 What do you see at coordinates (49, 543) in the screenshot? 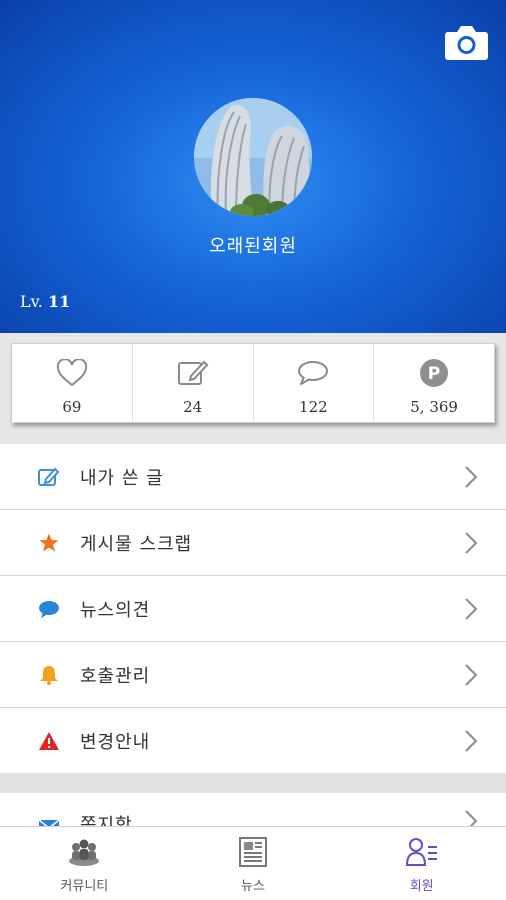
I see `star-icon` at bounding box center [49, 543].